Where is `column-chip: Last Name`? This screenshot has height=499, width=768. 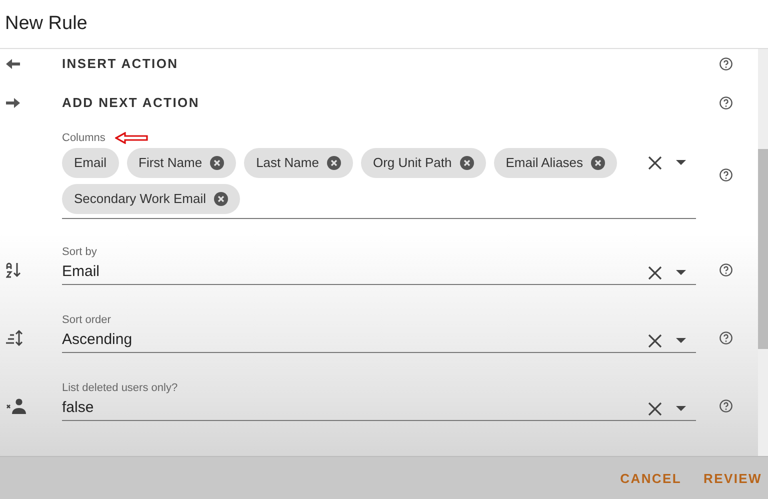 column-chip: Last Name is located at coordinates (298, 163).